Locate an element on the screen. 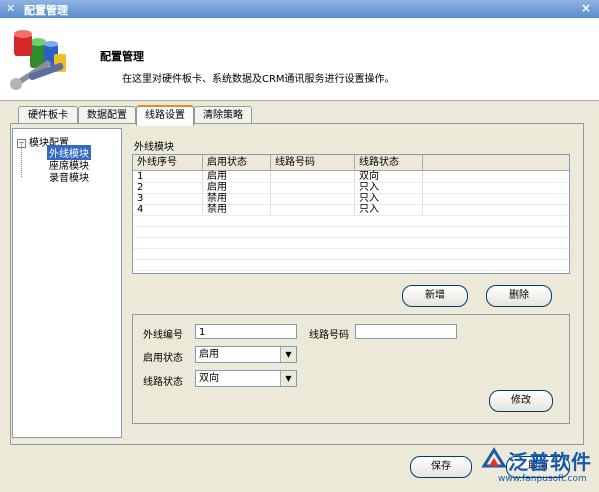 The width and height of the screenshot is (599, 492). cell-line-index: 1 is located at coordinates (168, 176).